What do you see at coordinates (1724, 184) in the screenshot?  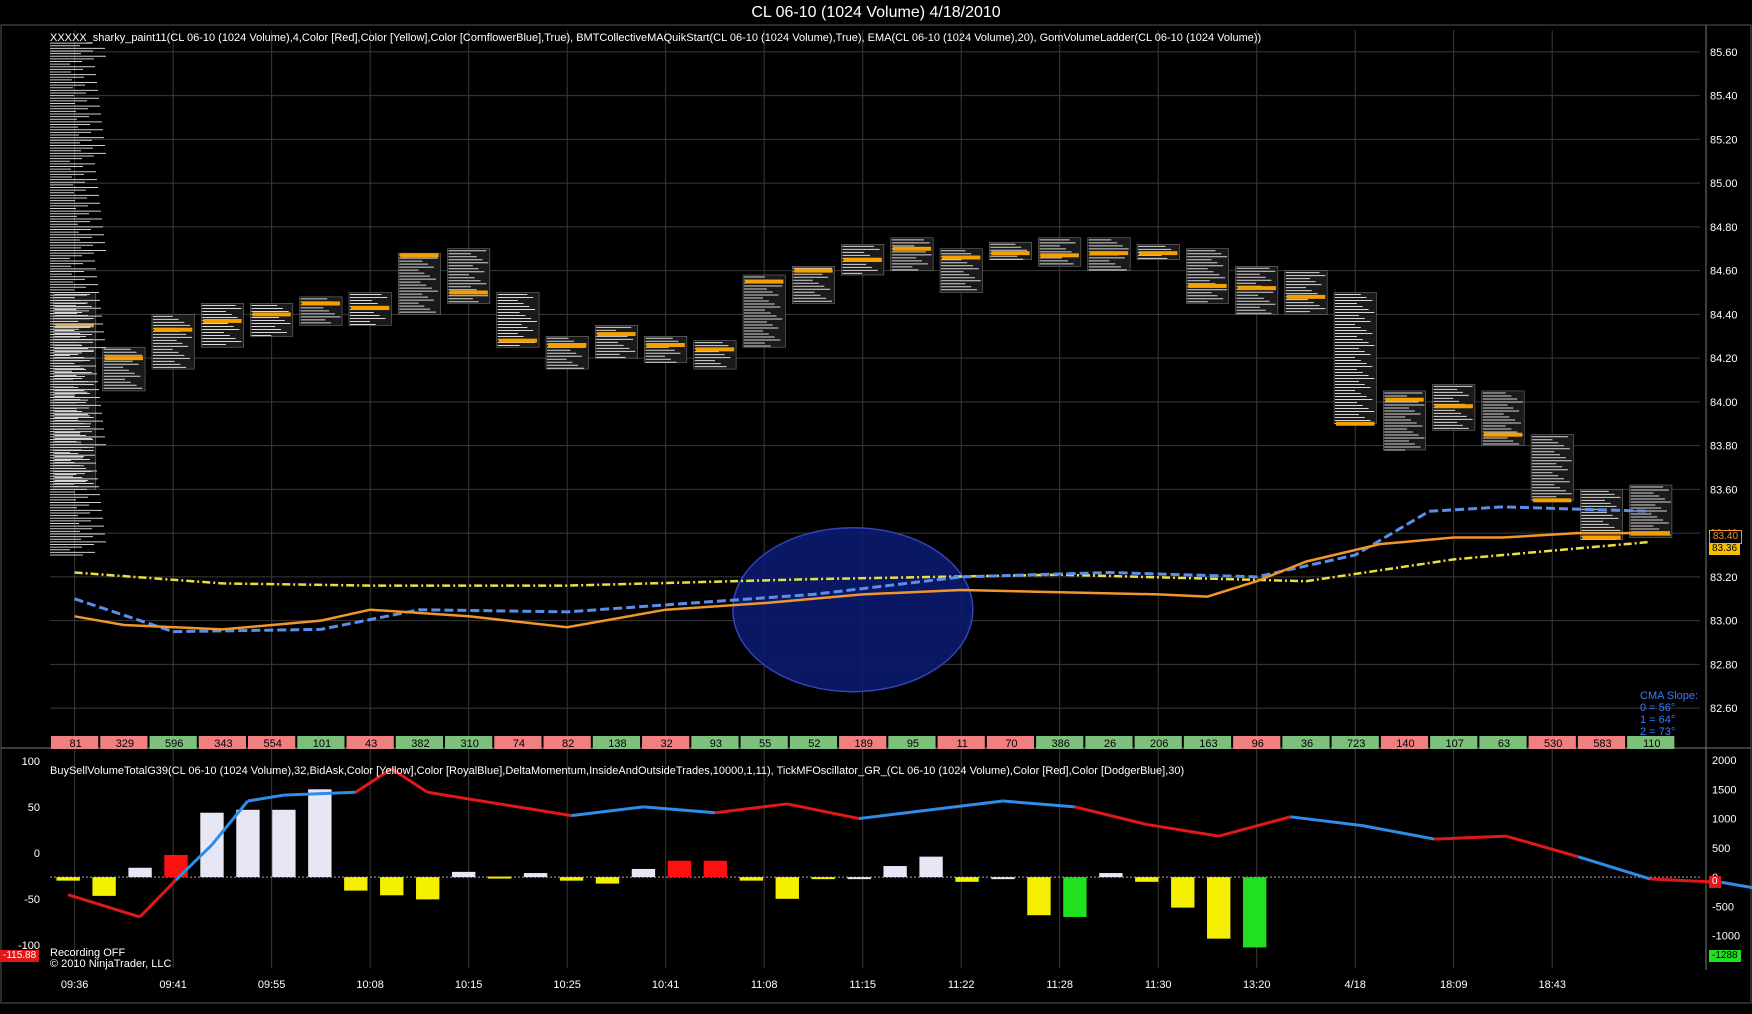 I see `price-tick-label: 85.00` at bounding box center [1724, 184].